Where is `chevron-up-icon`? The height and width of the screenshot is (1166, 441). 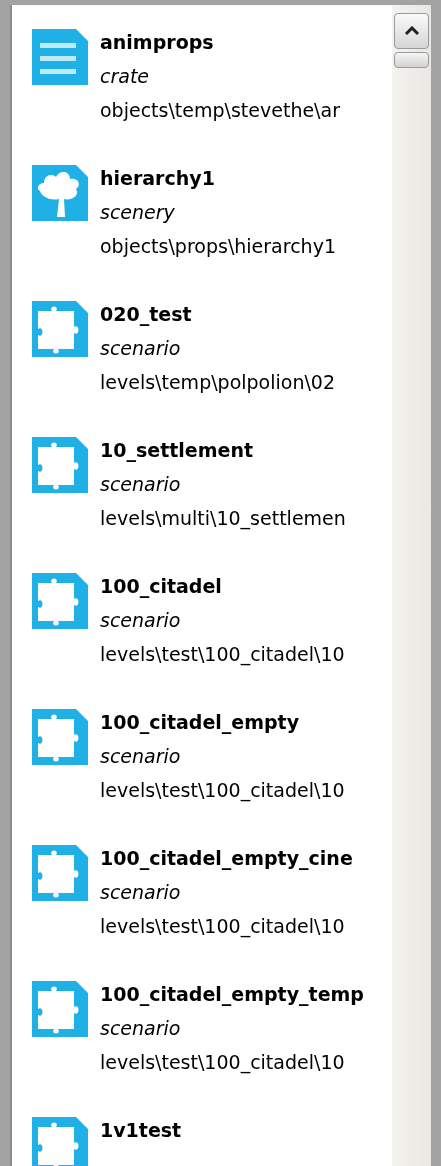 chevron-up-icon is located at coordinates (411, 31).